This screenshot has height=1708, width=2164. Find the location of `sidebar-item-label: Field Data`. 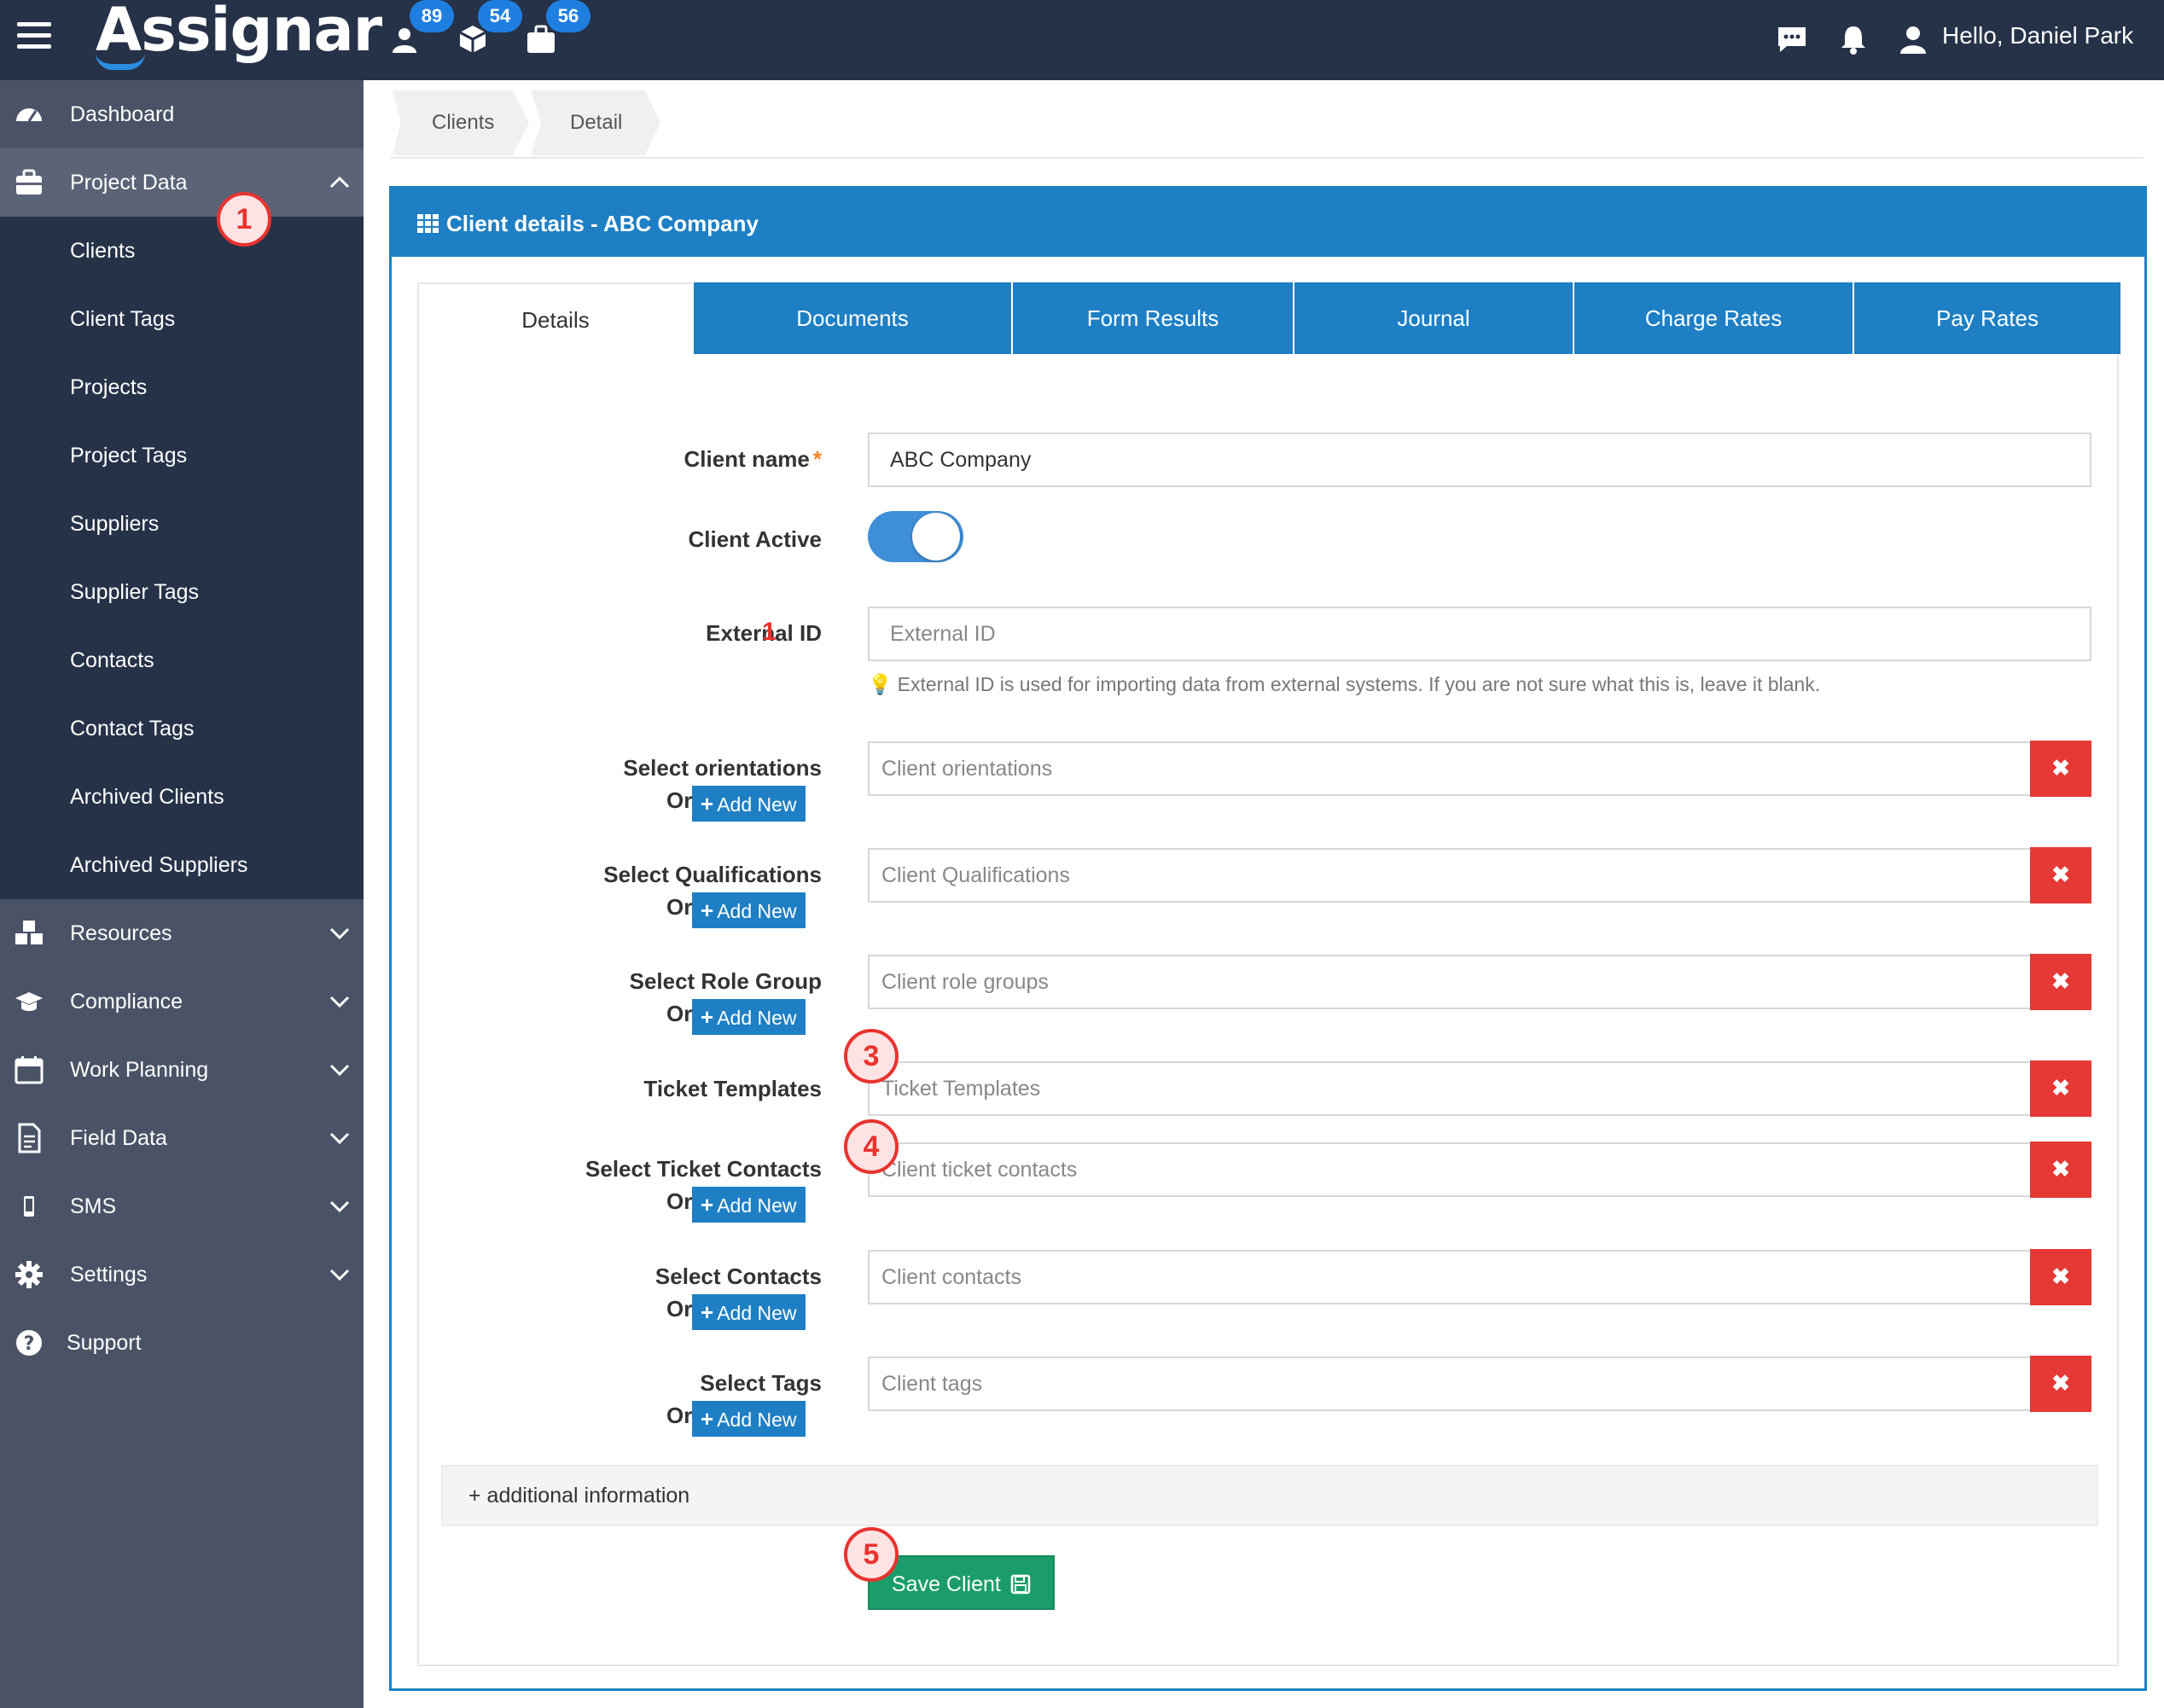

sidebar-item-label: Field Data is located at coordinates (118, 1138).